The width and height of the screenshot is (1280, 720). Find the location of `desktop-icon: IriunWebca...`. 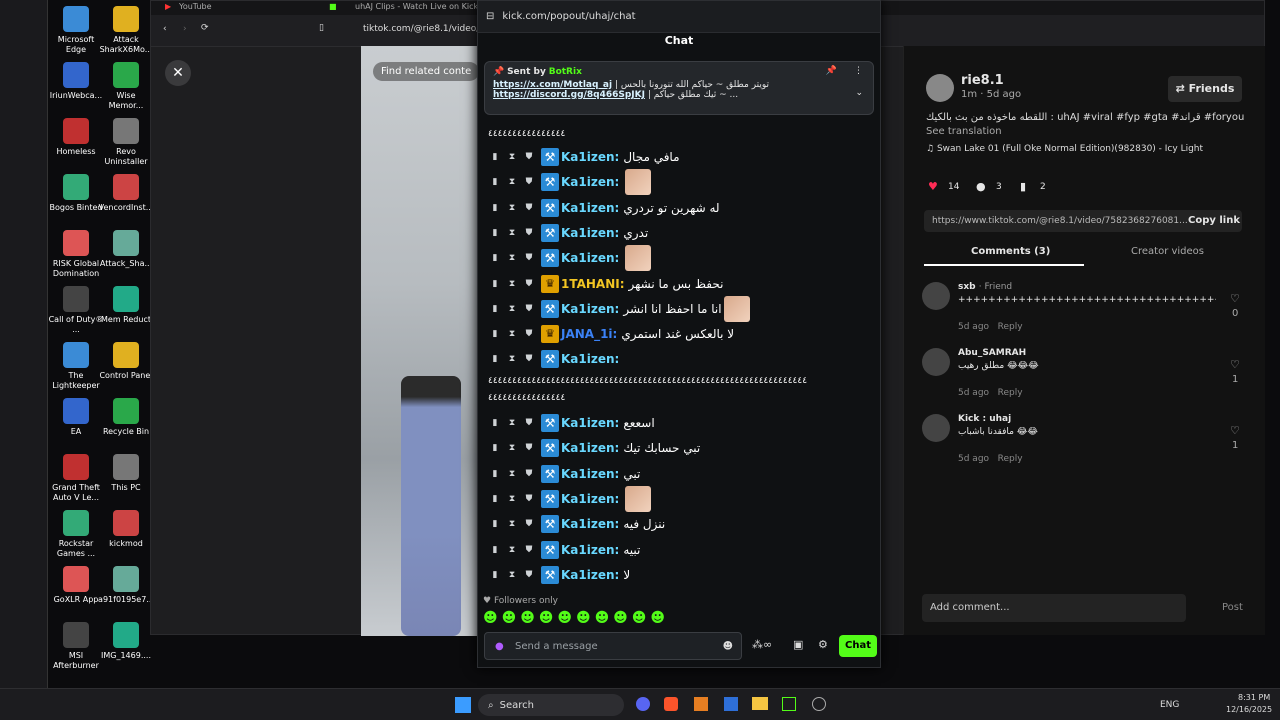

desktop-icon: IriunWebca... is located at coordinates (76, 81).